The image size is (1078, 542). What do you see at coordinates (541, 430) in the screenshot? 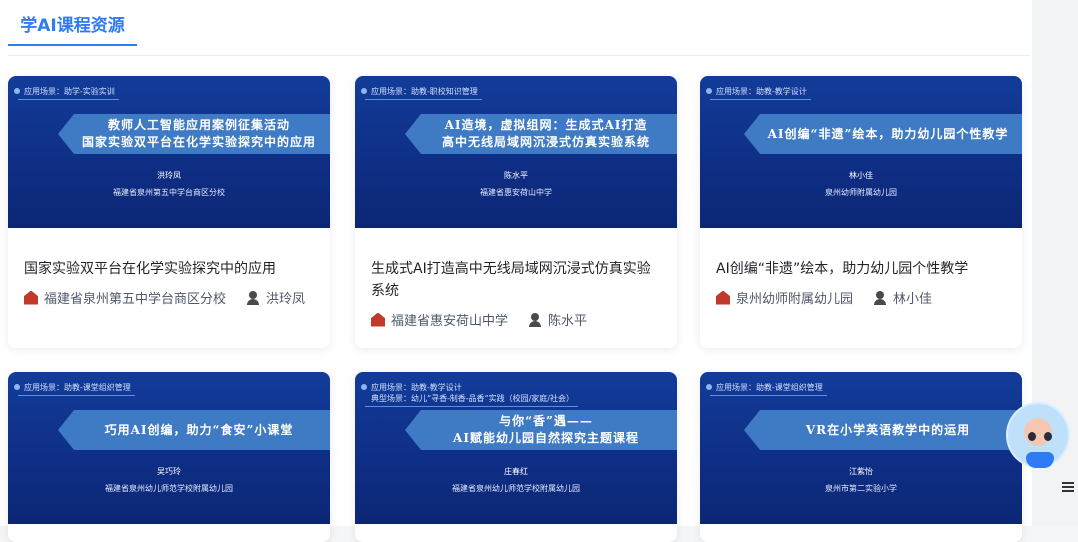
I see `thumbnail-banner: 与你“香”遇—— AI赋能幼儿园自然探究主题课程` at bounding box center [541, 430].